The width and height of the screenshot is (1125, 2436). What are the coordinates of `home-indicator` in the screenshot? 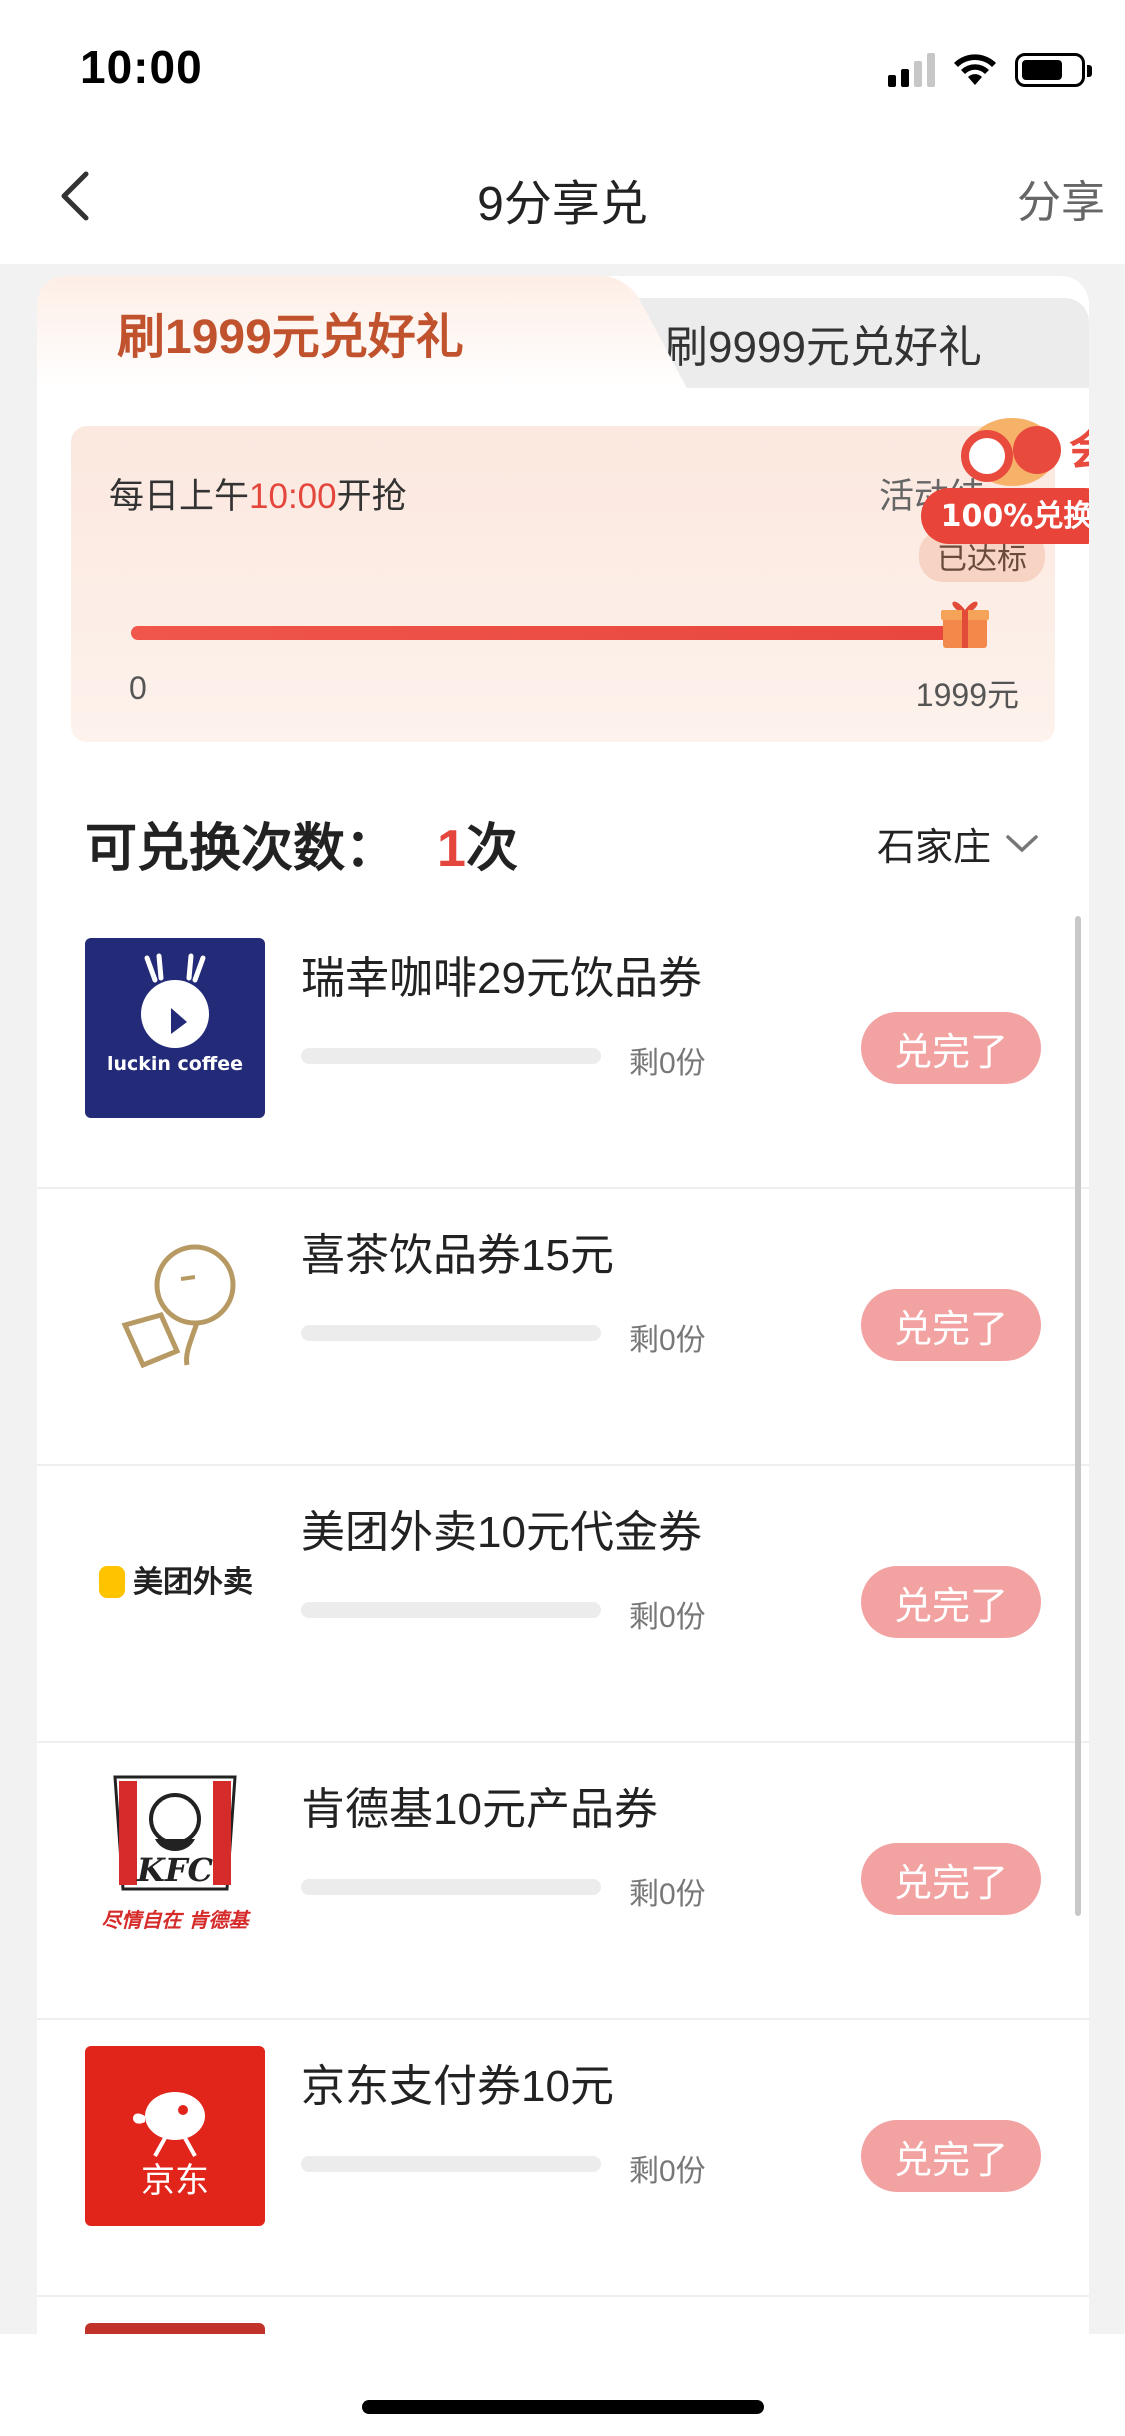 It's located at (563, 2407).